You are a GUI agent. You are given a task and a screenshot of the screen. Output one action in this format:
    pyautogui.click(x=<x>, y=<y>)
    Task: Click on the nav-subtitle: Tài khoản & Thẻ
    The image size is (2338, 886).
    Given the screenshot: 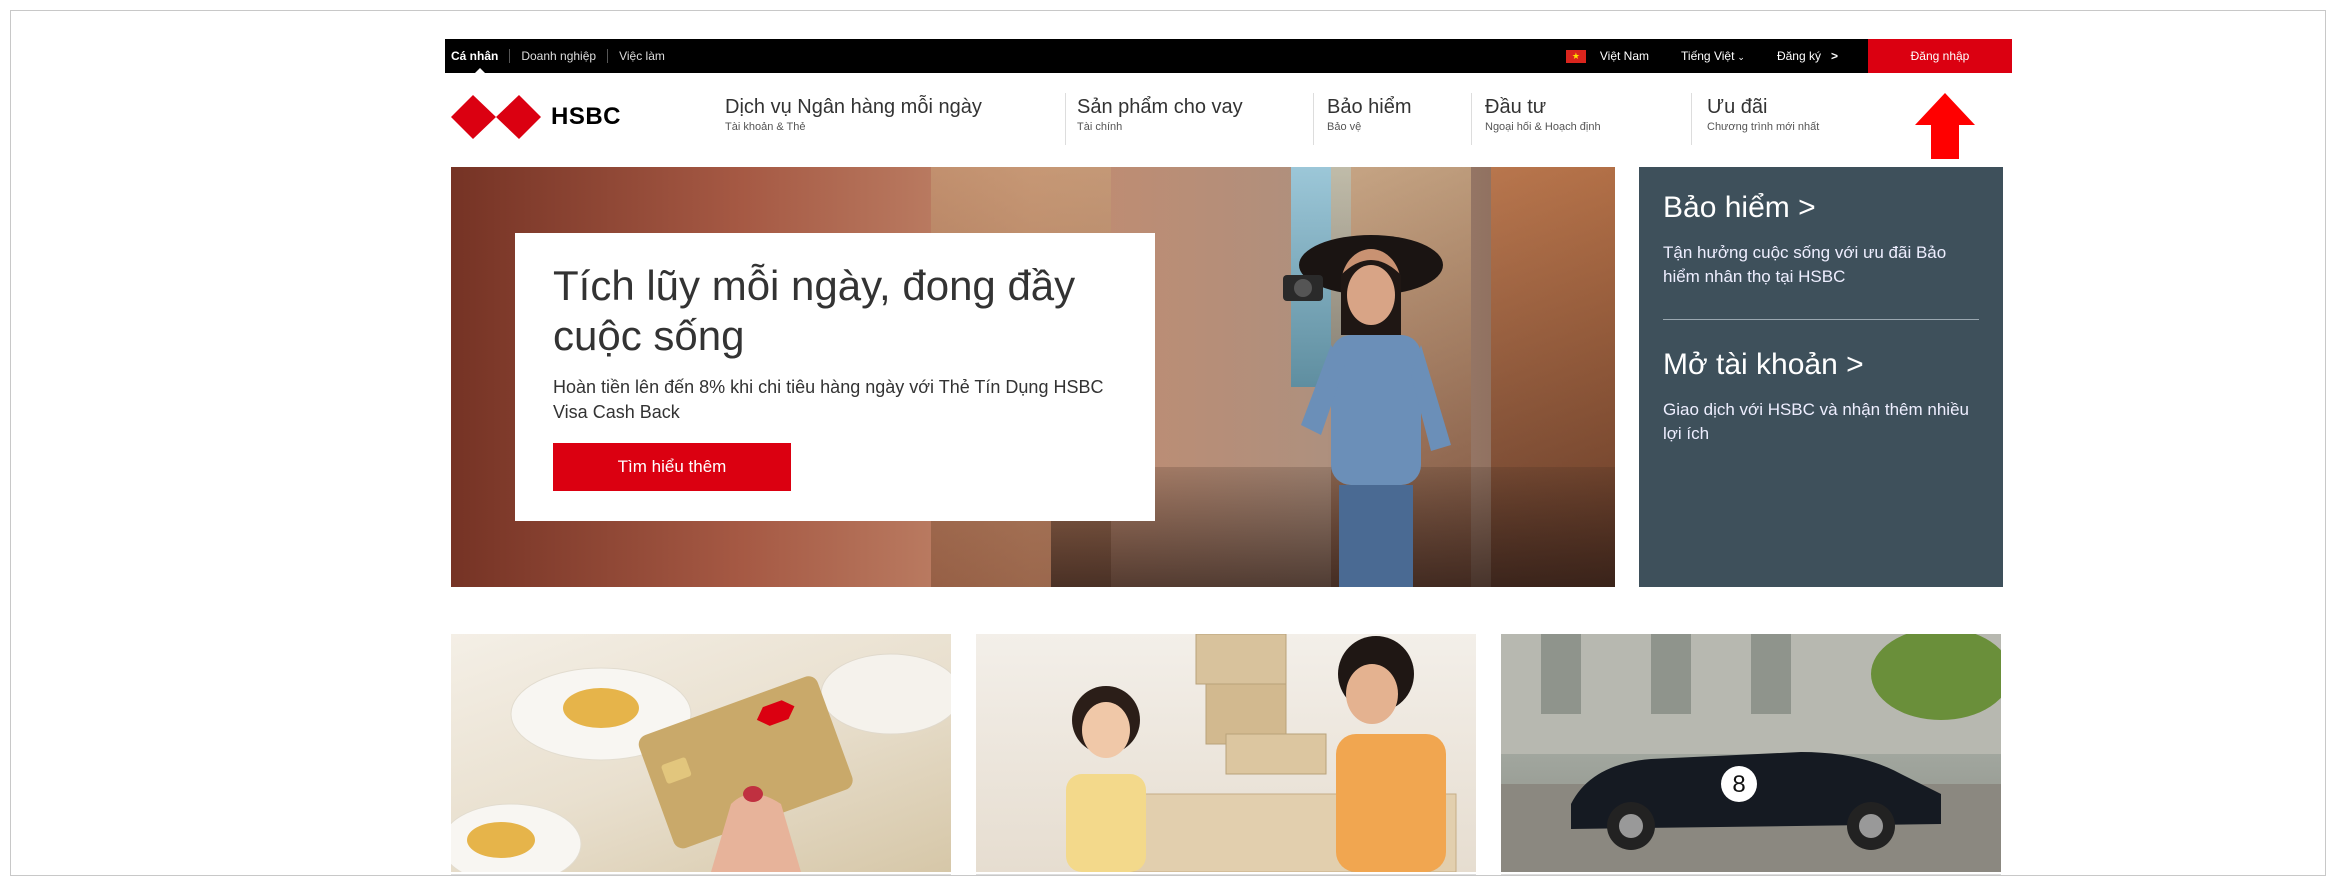 What is the action you would take?
    pyautogui.click(x=765, y=127)
    